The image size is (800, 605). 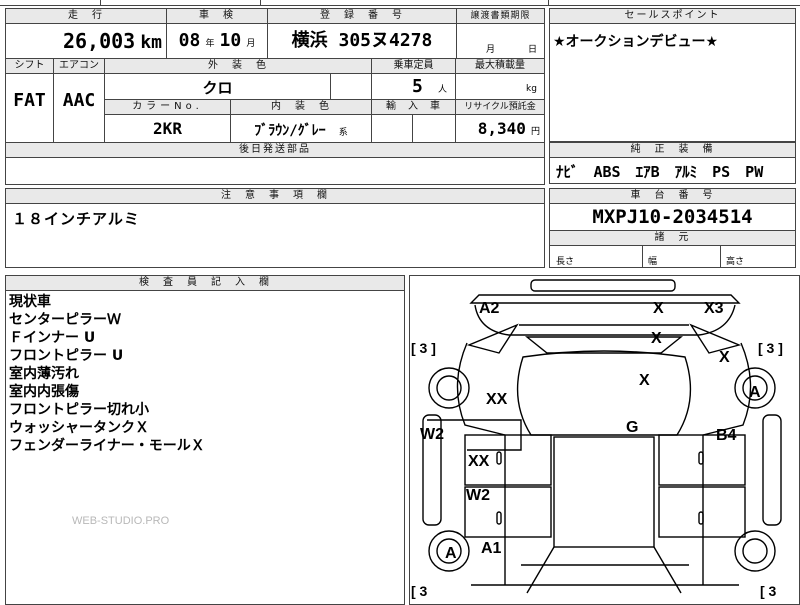 I want to click on inspection-month-unit: 月, so click(x=251, y=44).